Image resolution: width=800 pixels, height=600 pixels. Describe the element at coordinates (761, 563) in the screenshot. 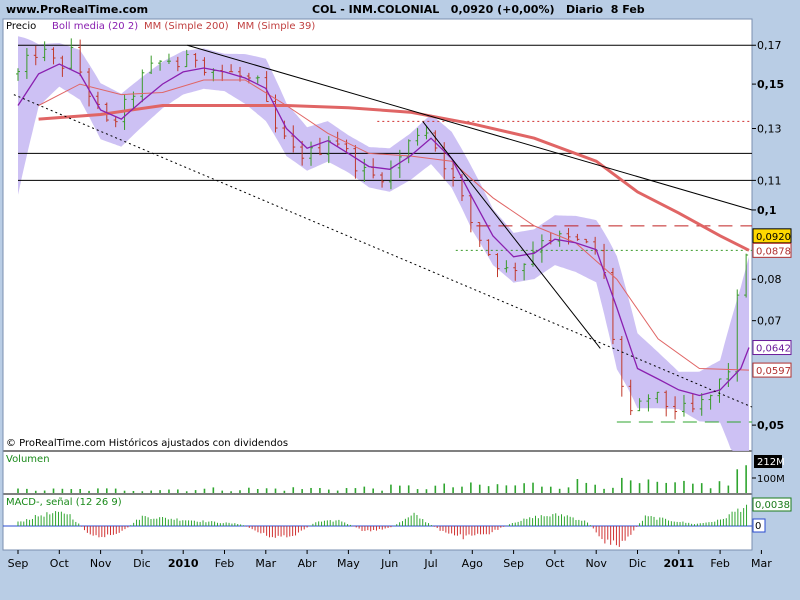

I see `time-tick-label: Mar` at that location.